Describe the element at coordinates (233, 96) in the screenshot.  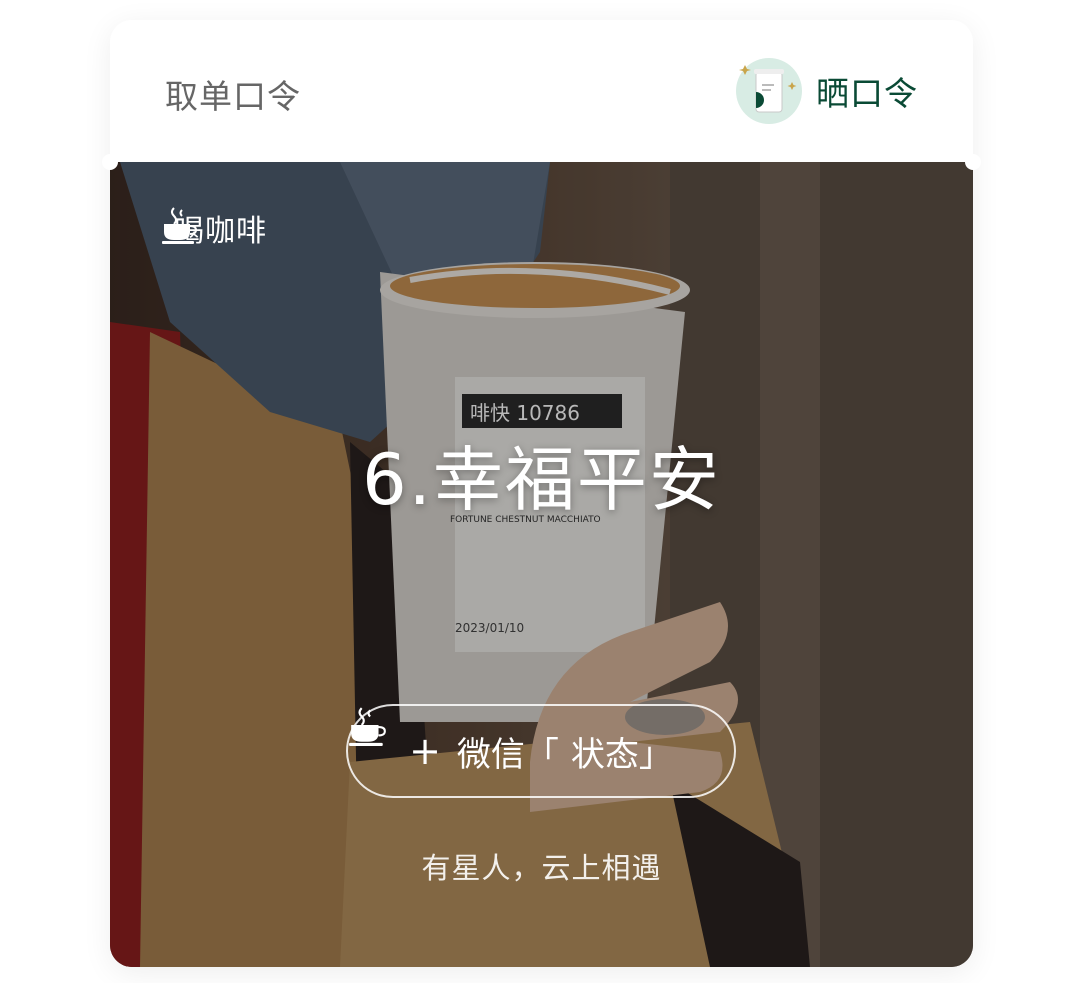
I see `page-title: 取单口令` at that location.